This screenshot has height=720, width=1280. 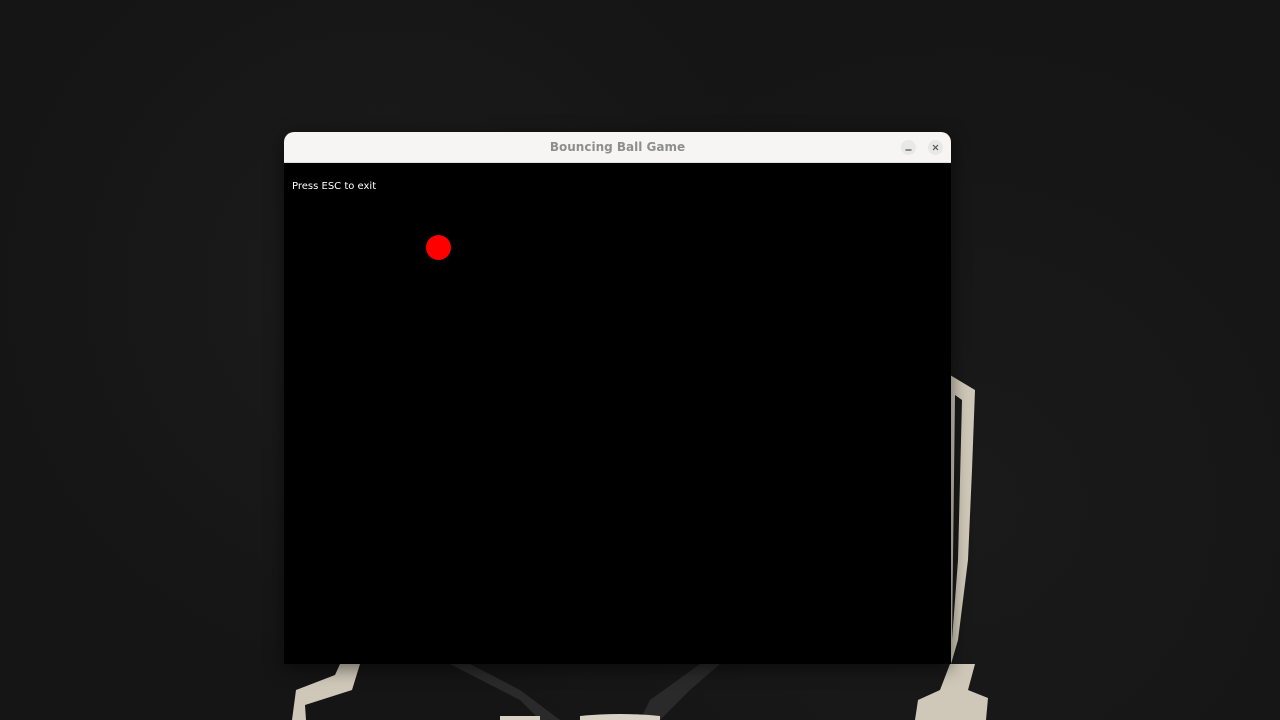 I want to click on close-icon, so click(x=935, y=147).